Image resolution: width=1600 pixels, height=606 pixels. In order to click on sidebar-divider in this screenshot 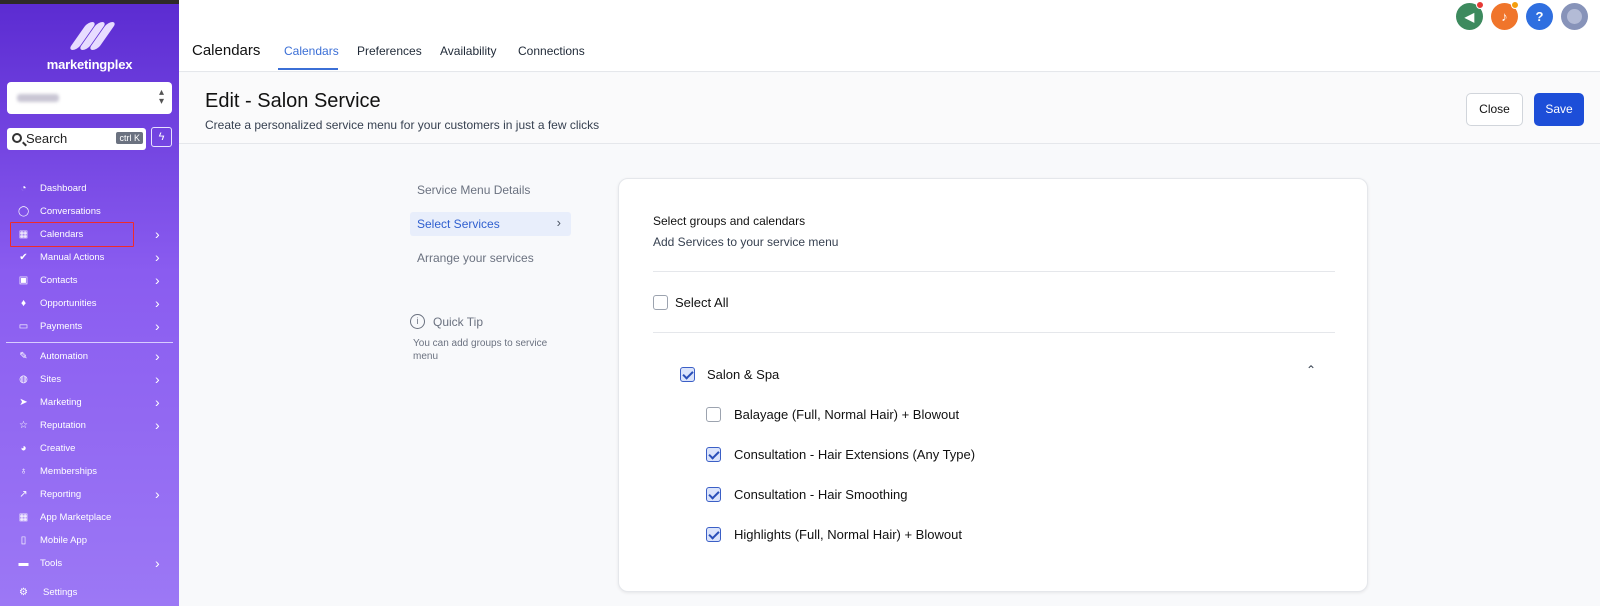, I will do `click(89, 342)`.